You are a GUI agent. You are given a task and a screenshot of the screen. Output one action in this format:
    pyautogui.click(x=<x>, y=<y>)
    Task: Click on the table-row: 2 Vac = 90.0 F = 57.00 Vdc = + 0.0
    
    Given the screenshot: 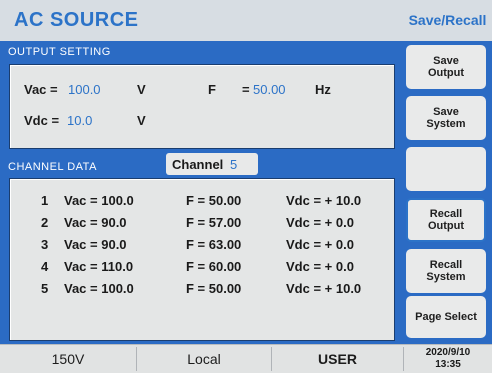 What is the action you would take?
    pyautogui.click(x=200, y=226)
    